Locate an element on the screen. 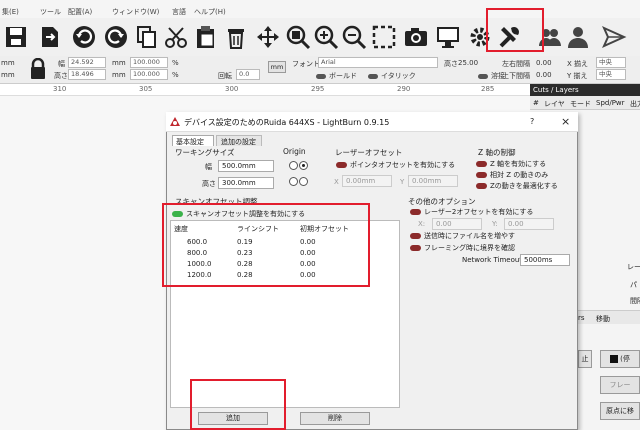 This screenshot has height=430, width=640. z-axis-enable-label: Z 軸を有効にする is located at coordinates (518, 164).